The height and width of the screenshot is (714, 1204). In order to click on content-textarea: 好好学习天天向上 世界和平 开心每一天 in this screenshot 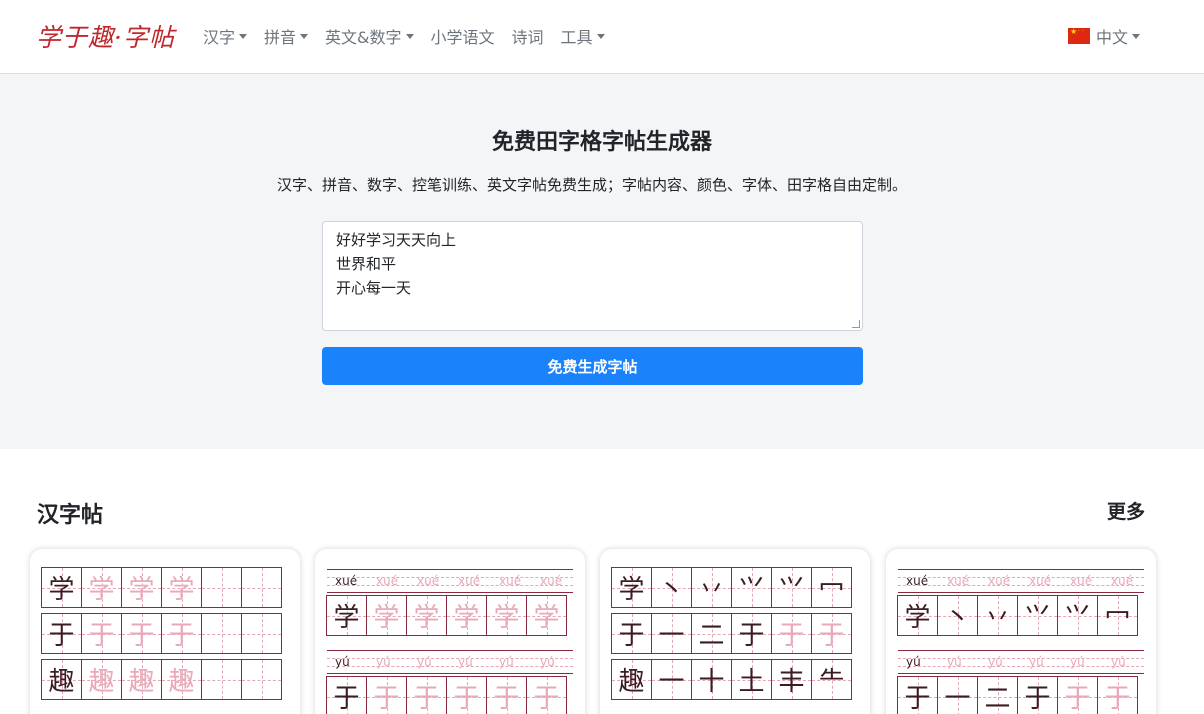, I will do `click(592, 276)`.